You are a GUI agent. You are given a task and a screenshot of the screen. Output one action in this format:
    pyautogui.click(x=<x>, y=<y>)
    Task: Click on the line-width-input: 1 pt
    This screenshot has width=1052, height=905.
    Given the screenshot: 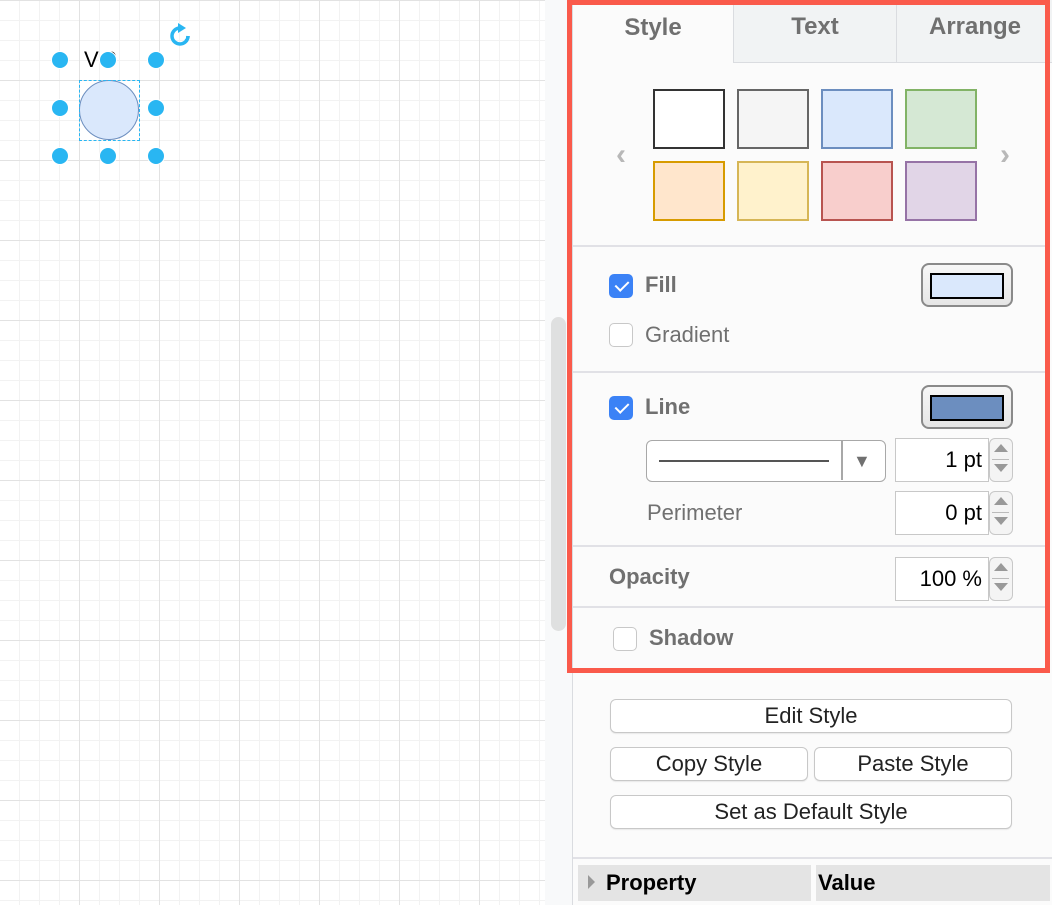 What is the action you would take?
    pyautogui.click(x=942, y=460)
    